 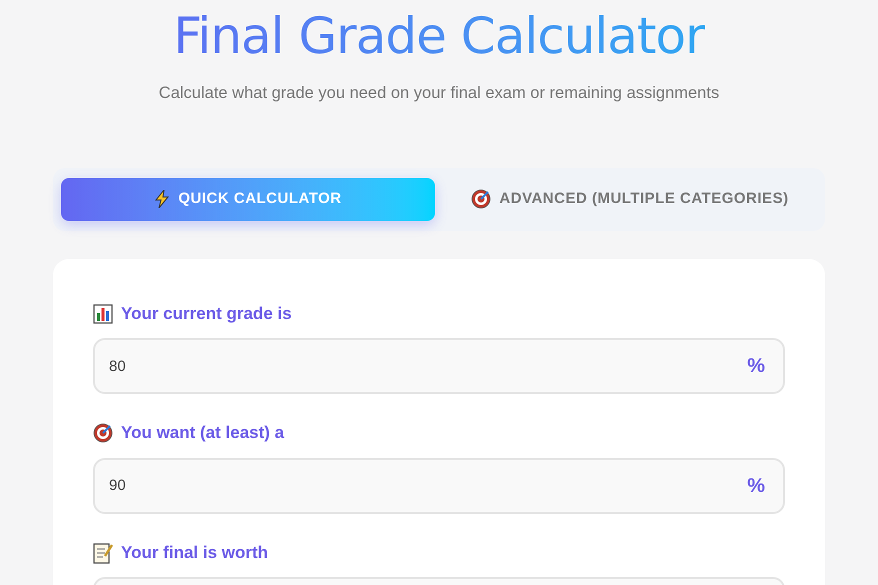 I want to click on page-subtitle: Calculate what grade you need on your final exam or remaining assignments, so click(x=439, y=93).